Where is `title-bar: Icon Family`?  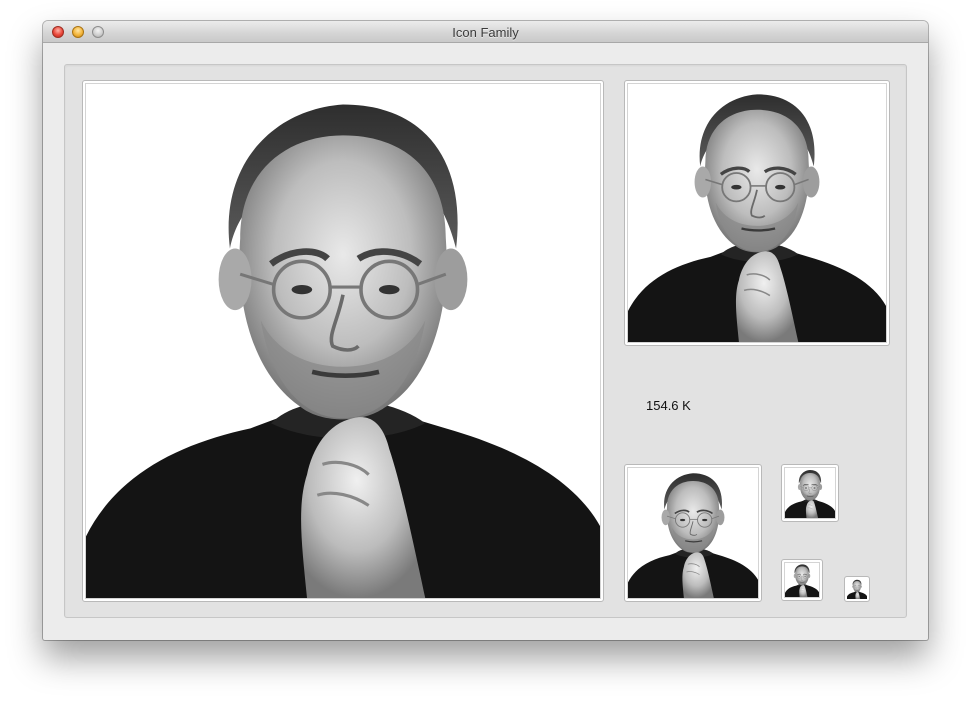
title-bar: Icon Family is located at coordinates (485, 32).